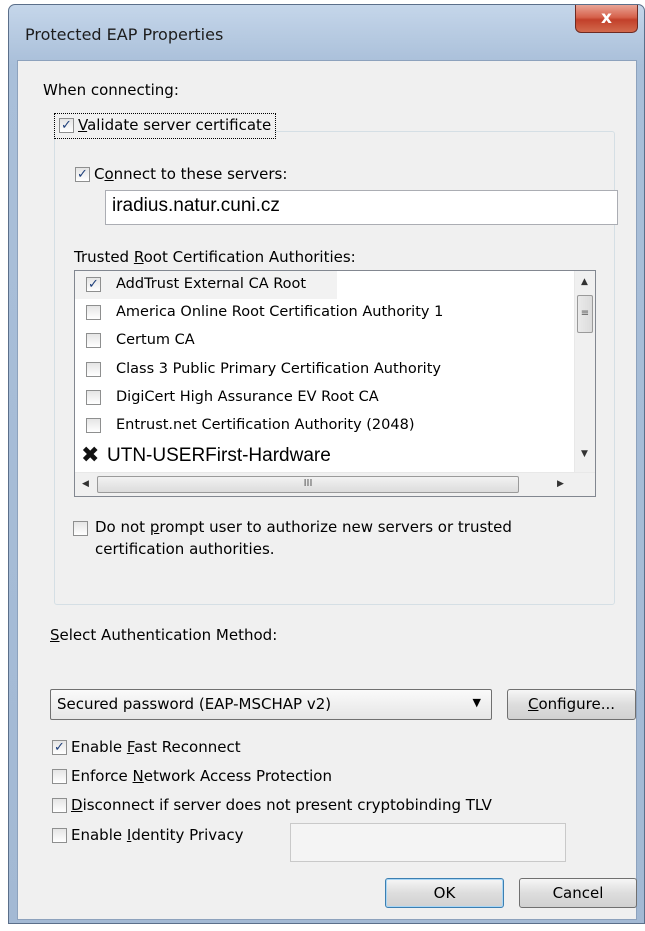 The image size is (645, 931). I want to click on list-item: ✖ UTN-USERFirst-Hardware, so click(325, 455).